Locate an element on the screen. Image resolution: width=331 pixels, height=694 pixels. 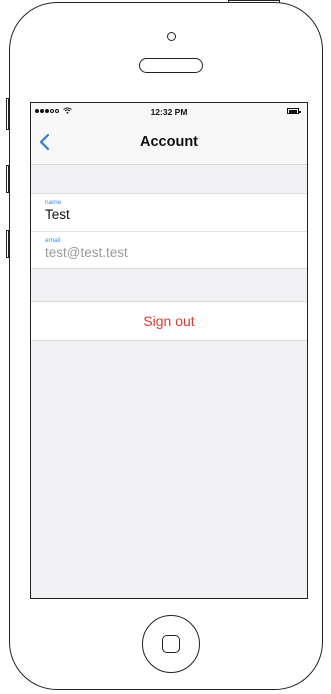
status-time: 12:32 PM is located at coordinates (169, 112).